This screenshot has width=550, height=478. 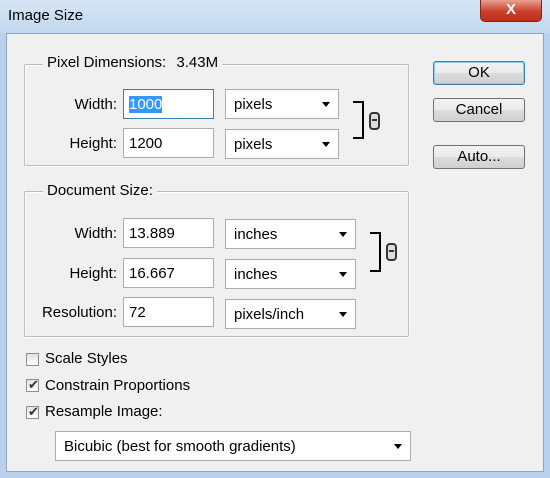 I want to click on resolution-label: Resolution:, so click(x=79, y=312).